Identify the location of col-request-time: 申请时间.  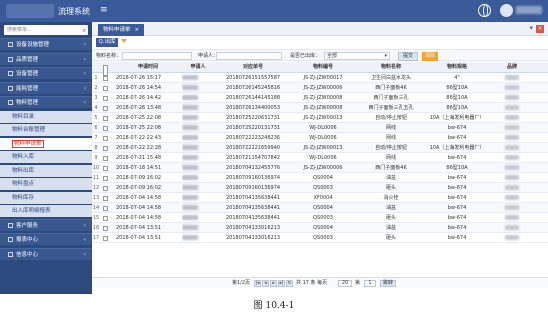
(146, 67).